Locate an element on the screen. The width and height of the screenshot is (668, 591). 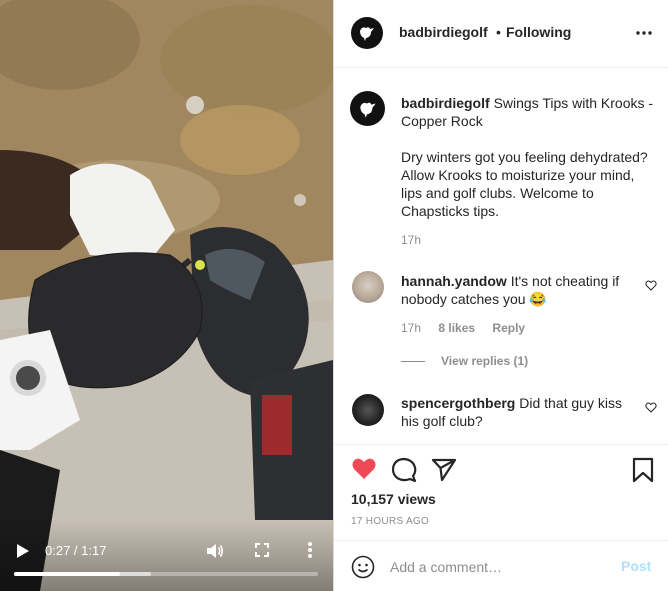
caption-username: badbirdiegolf is located at coordinates (445, 103).